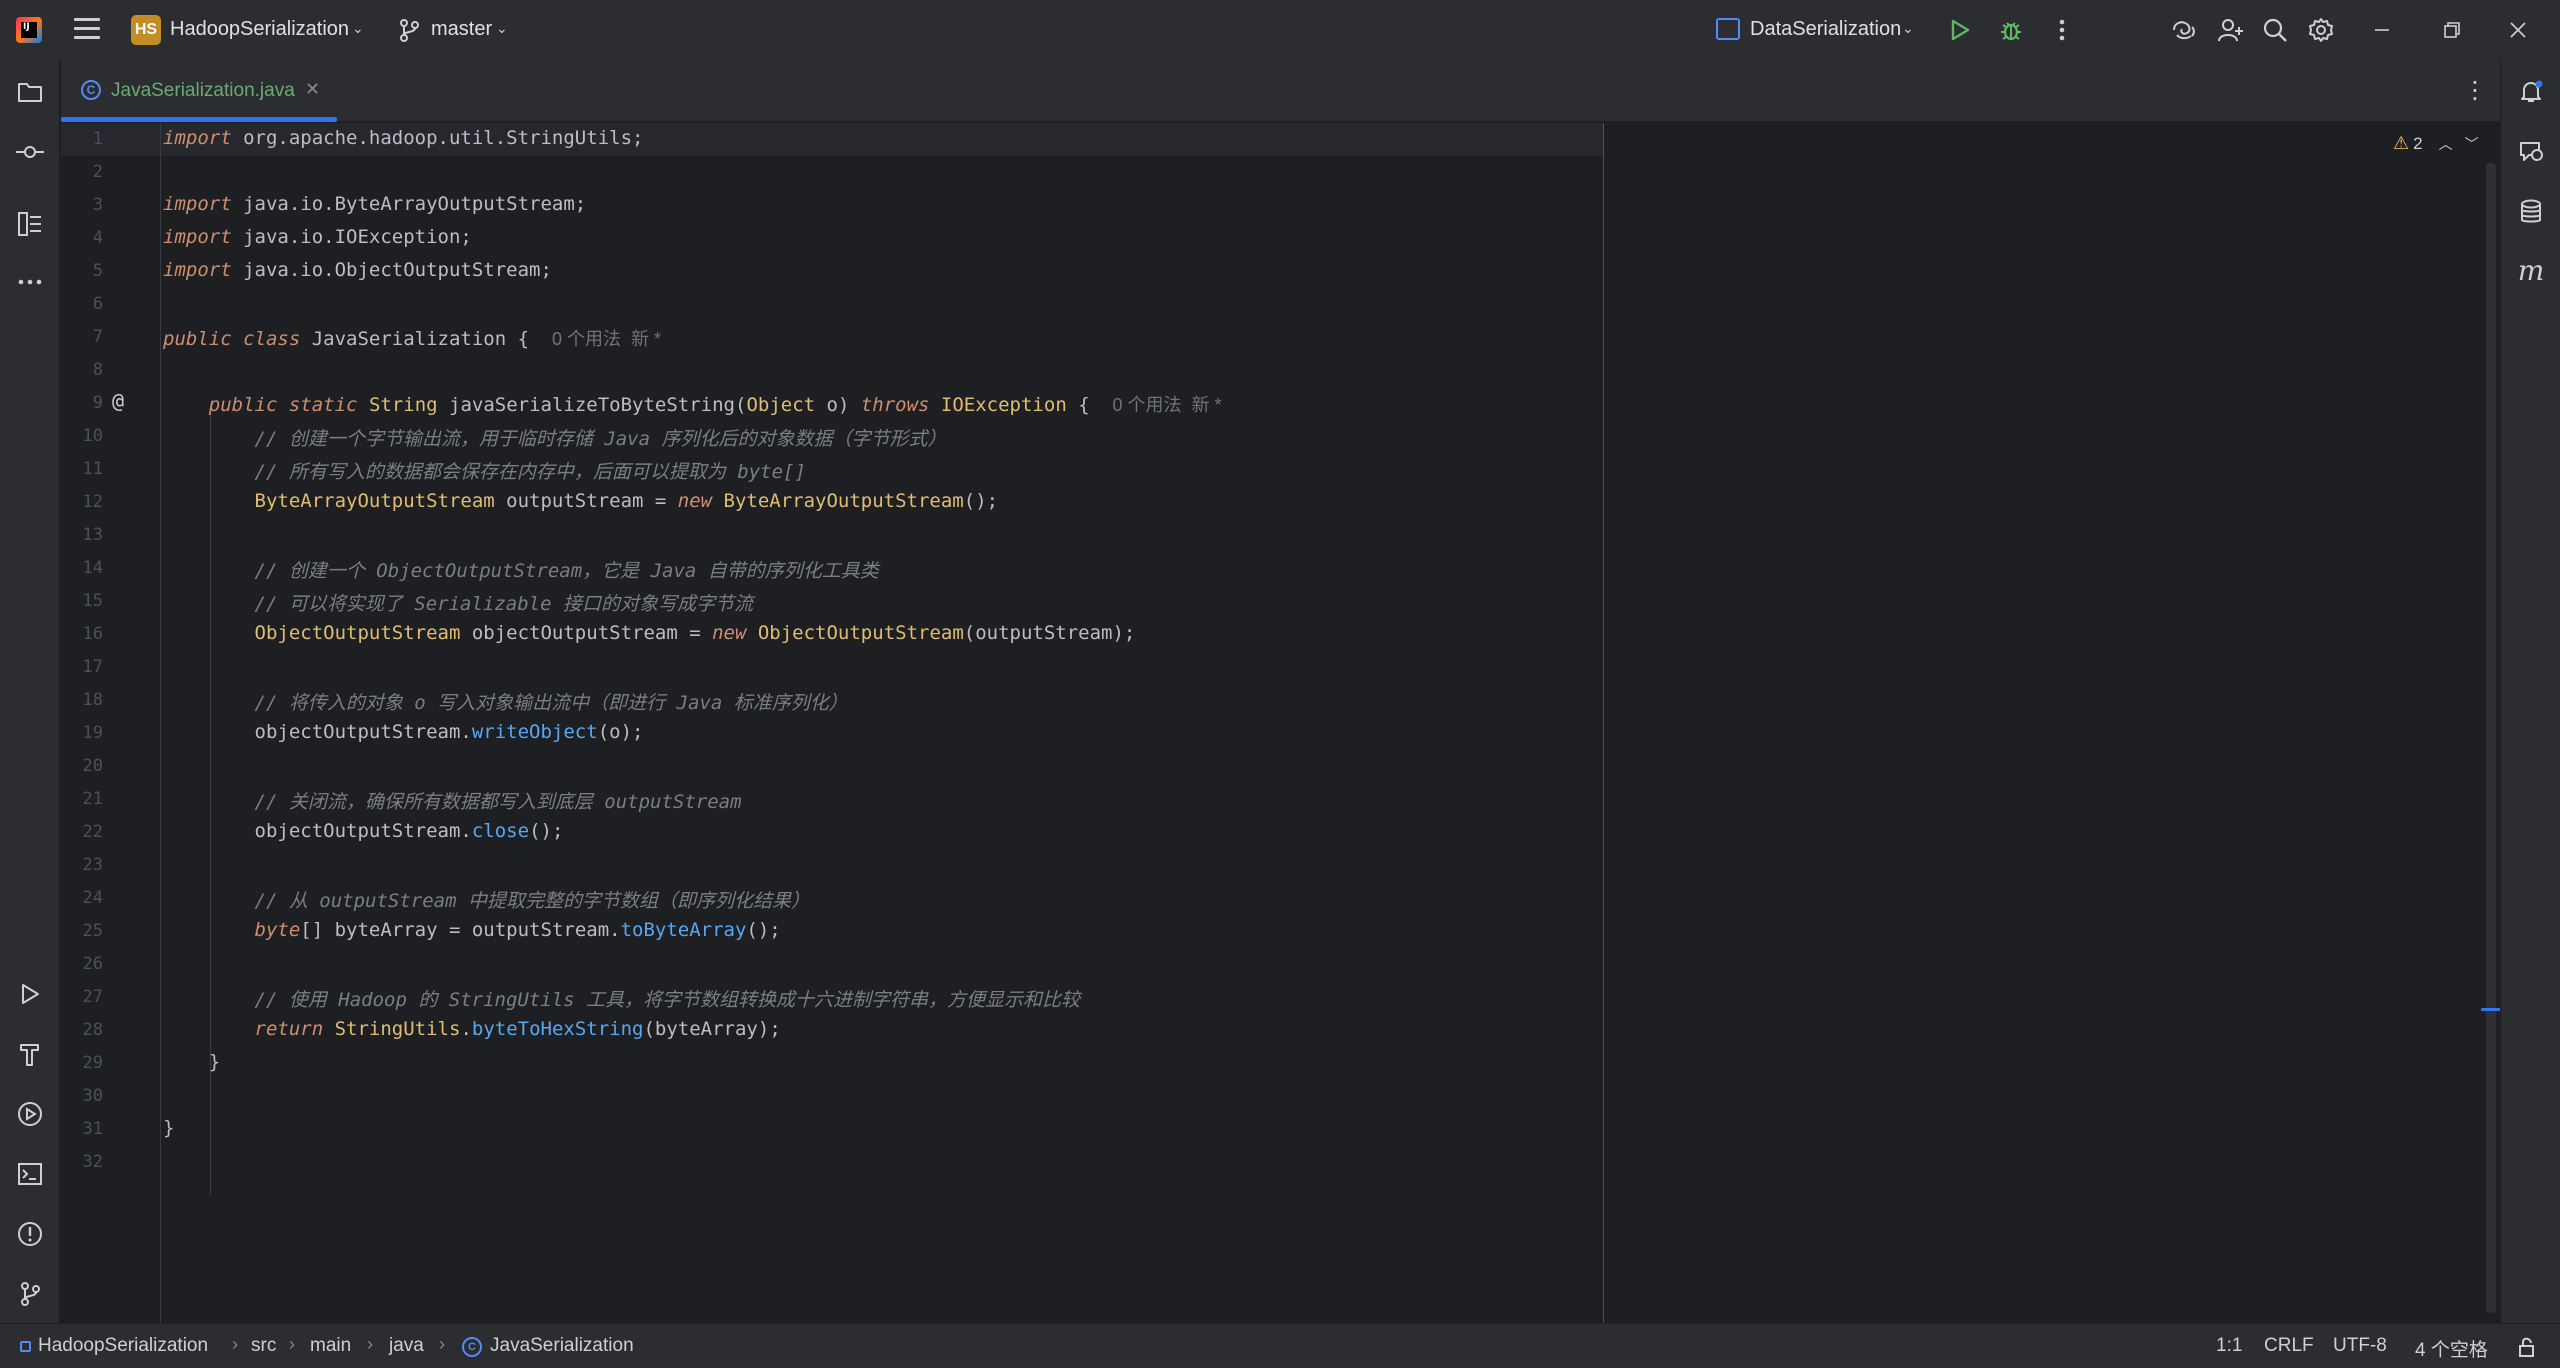  Describe the element at coordinates (2011, 30) in the screenshot. I see `debug-icon` at that location.